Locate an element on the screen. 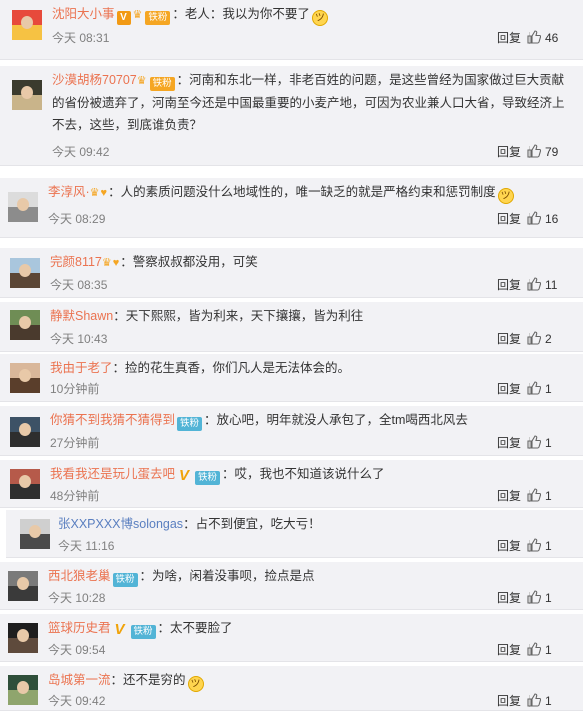  username-link: 沙漠胡杨70707 is located at coordinates (94, 80).